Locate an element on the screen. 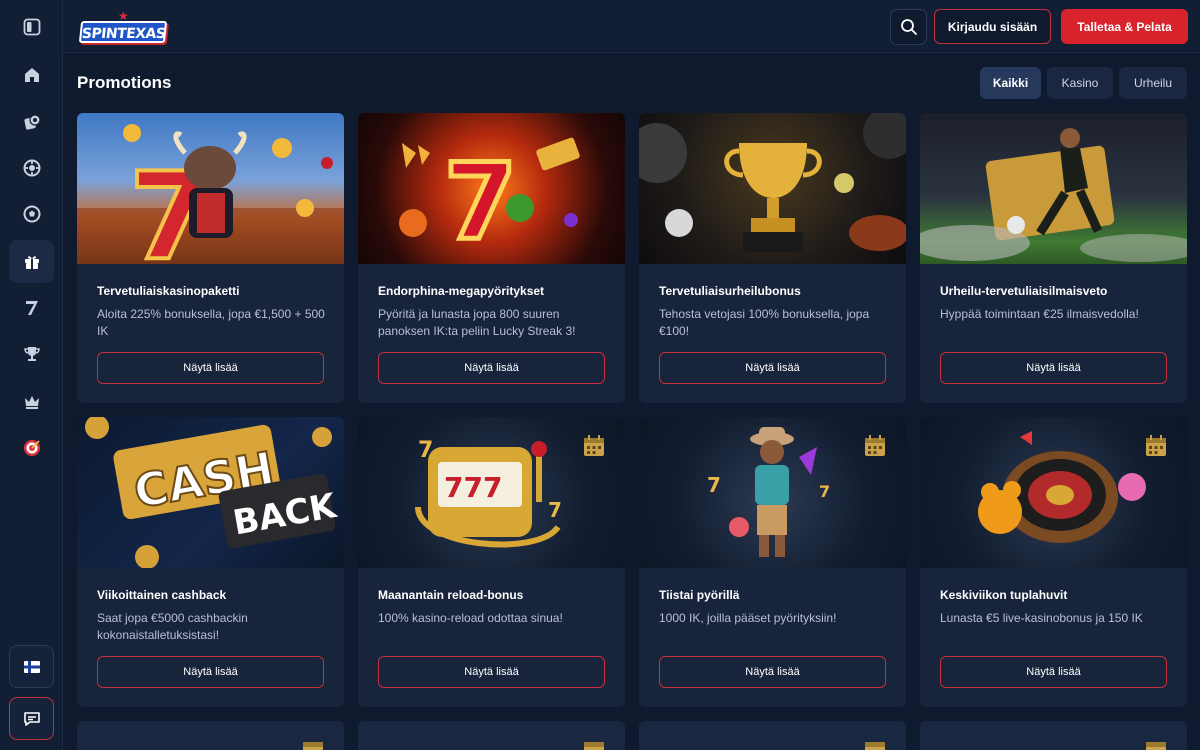 The height and width of the screenshot is (750, 1200). seven-icon is located at coordinates (31, 307).